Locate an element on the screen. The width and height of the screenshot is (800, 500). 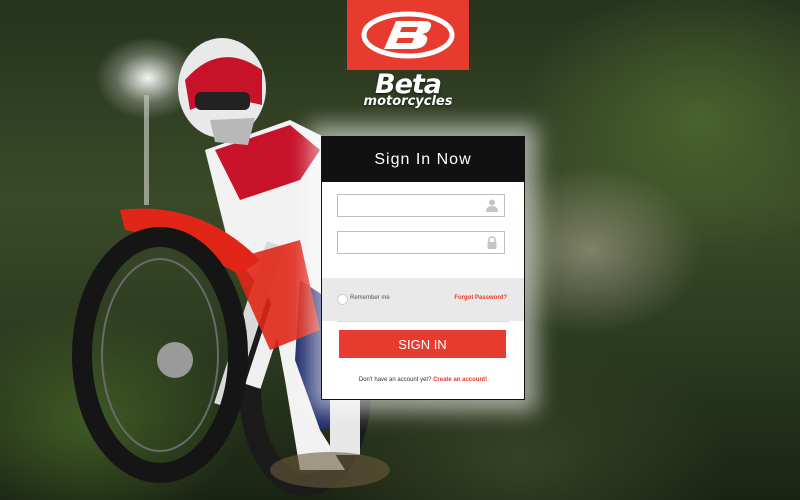
panel-title: Sign In Now is located at coordinates (423, 159).